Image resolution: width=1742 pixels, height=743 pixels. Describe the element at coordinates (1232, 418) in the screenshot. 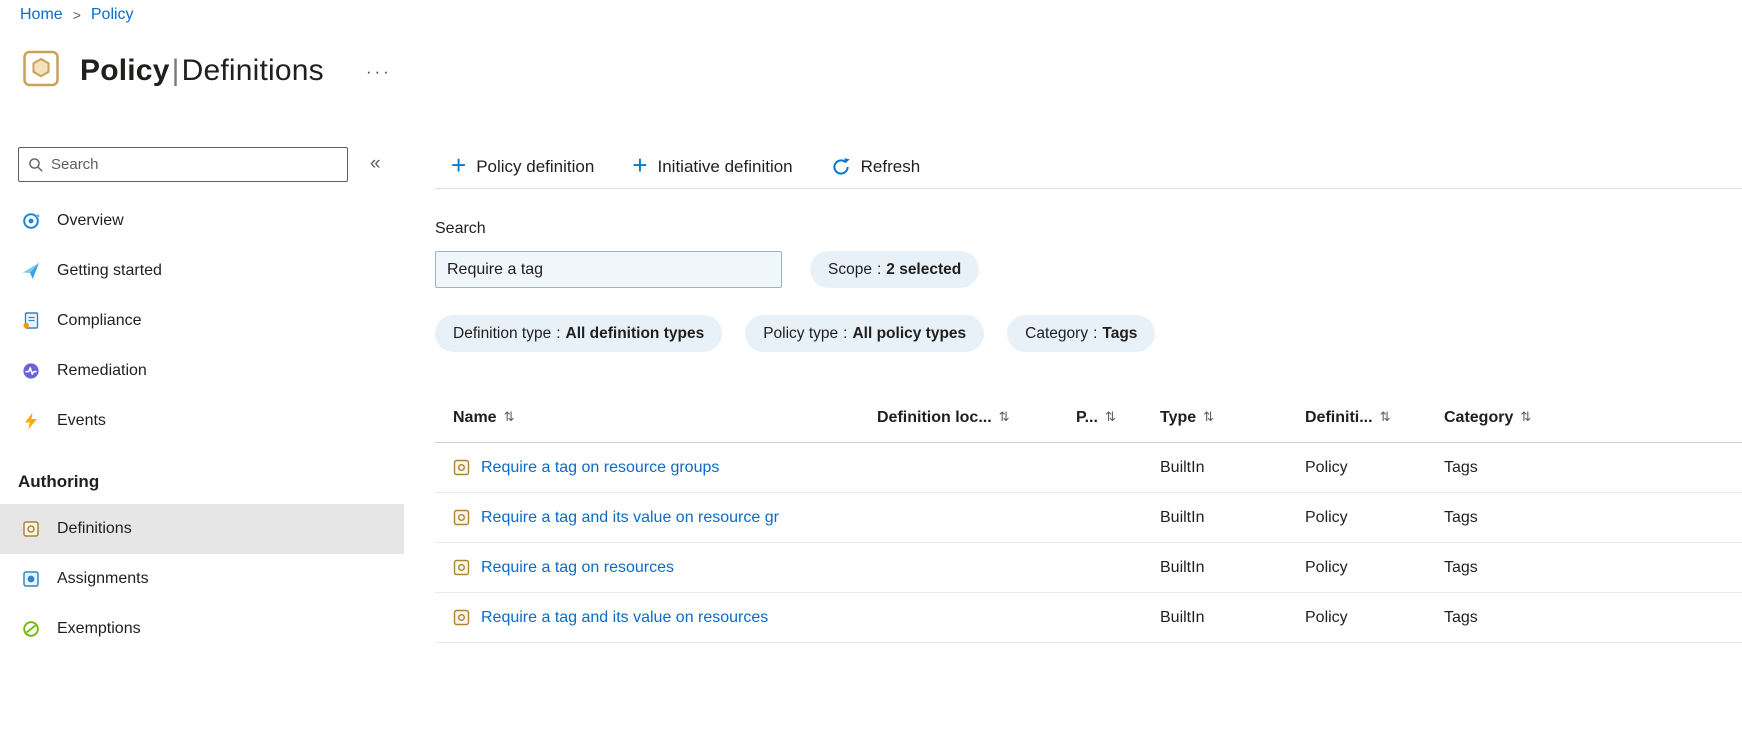

I see `column-header-type: Type ⇅` at that location.